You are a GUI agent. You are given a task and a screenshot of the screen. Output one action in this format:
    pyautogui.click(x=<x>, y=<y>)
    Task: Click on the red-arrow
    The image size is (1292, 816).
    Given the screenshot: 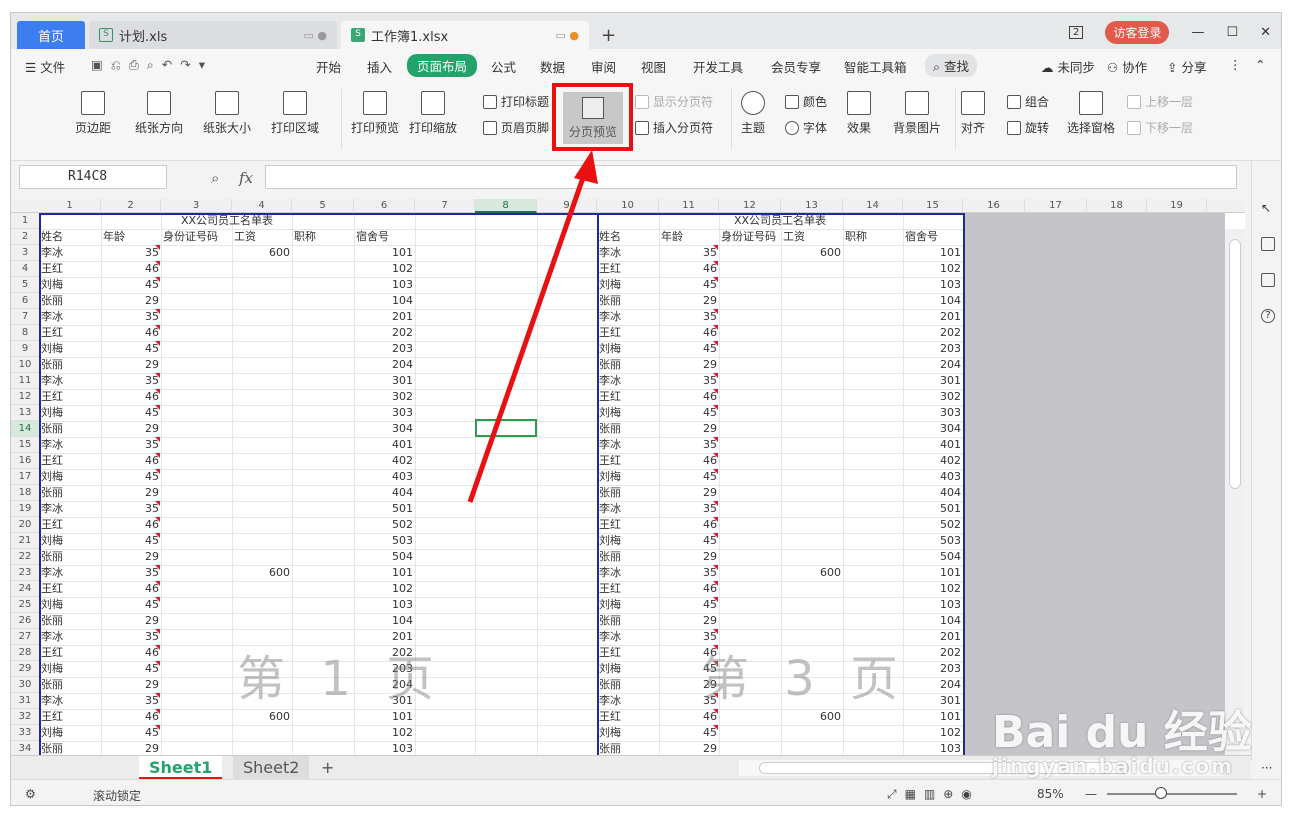 What is the action you would take?
    pyautogui.click(x=532, y=326)
    